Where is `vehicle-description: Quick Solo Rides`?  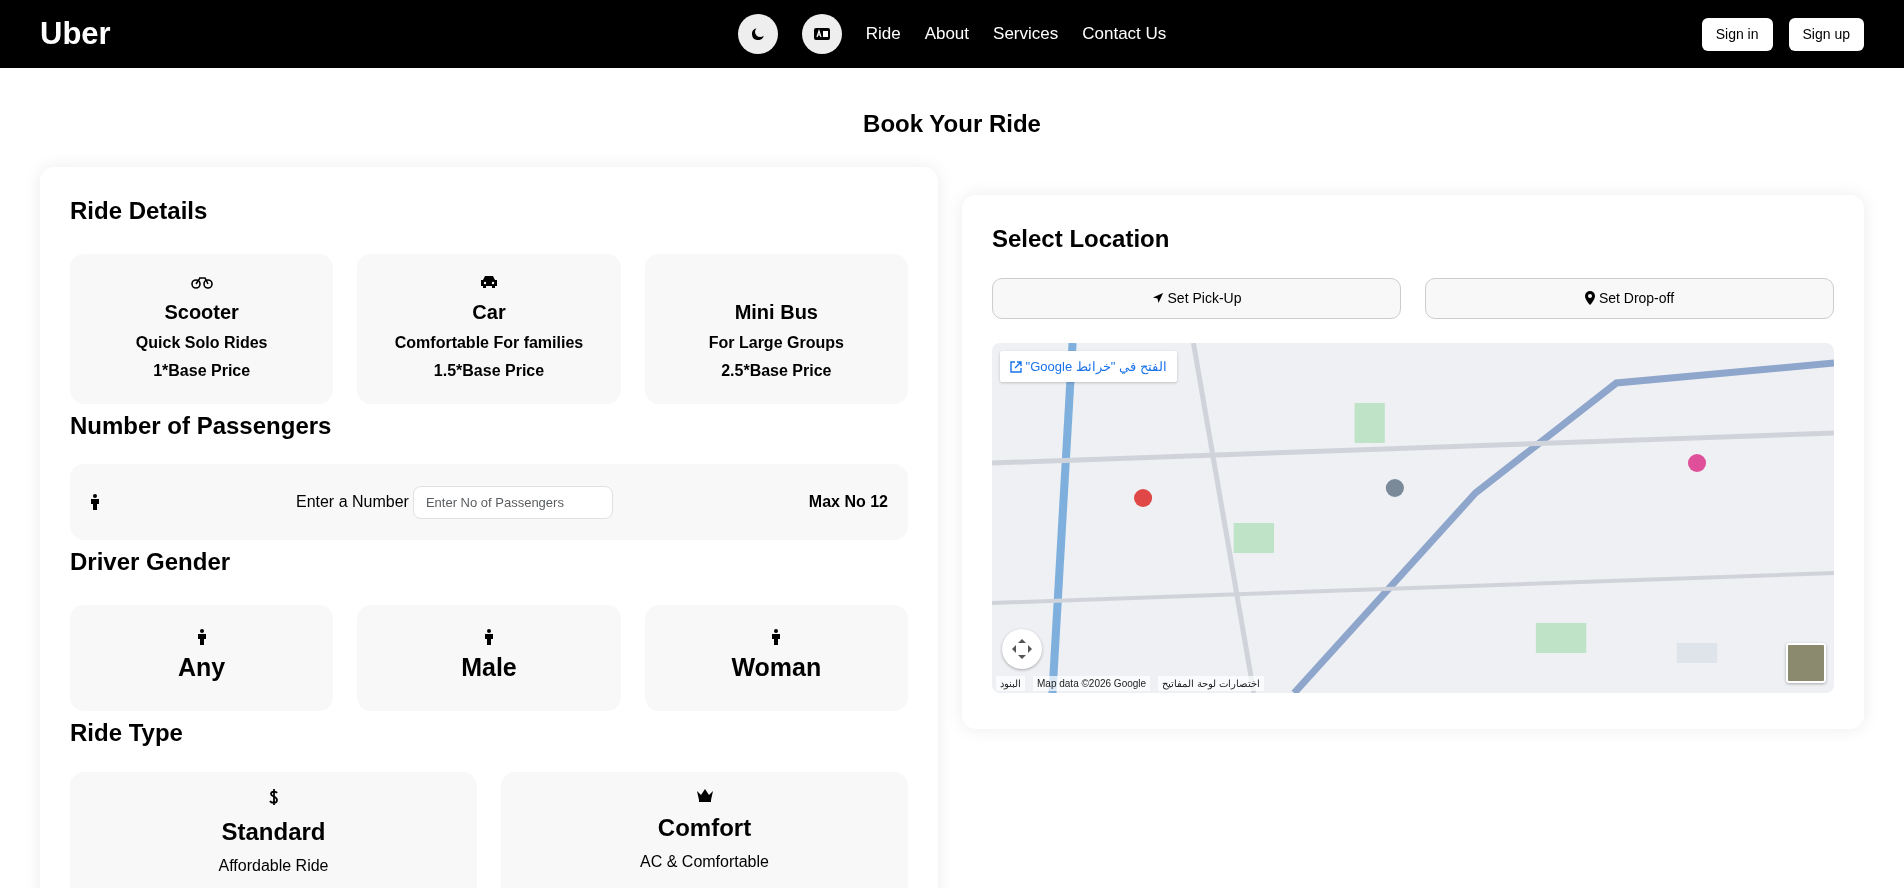
vehicle-description: Quick Solo Rides is located at coordinates (201, 342).